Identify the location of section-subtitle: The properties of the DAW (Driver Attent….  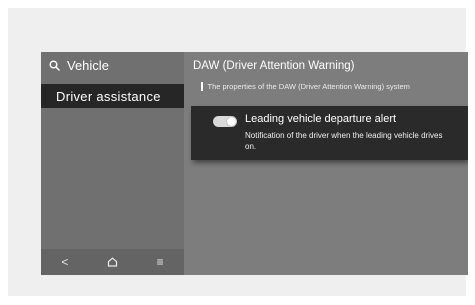
(305, 86).